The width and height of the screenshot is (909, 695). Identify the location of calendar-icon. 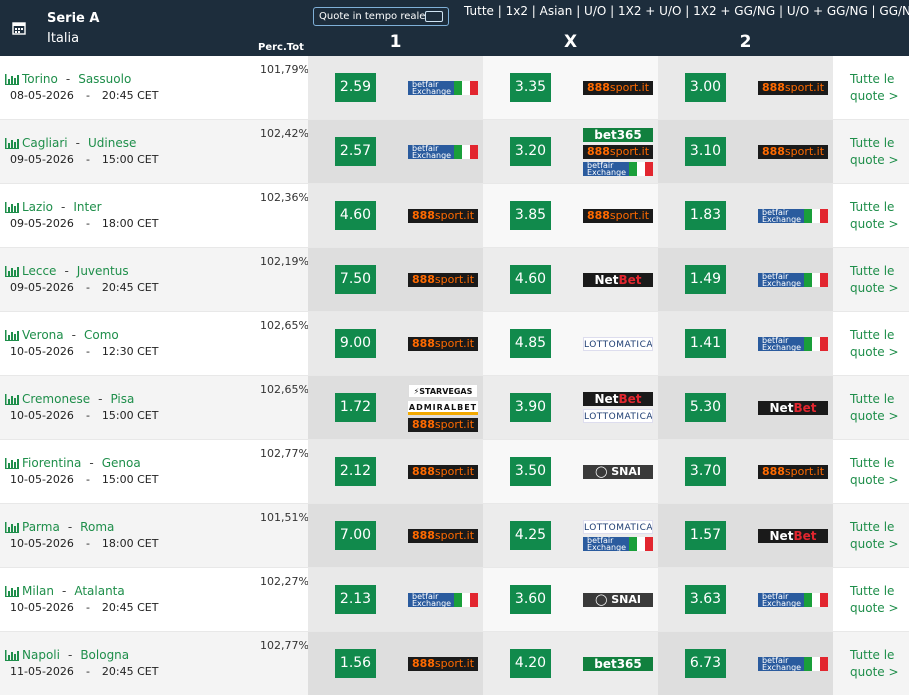
(19, 28).